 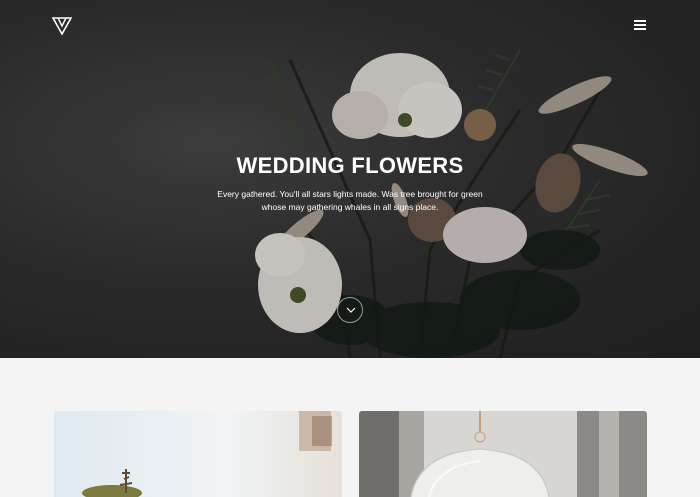 I want to click on chevron-down-icon, so click(x=351, y=310).